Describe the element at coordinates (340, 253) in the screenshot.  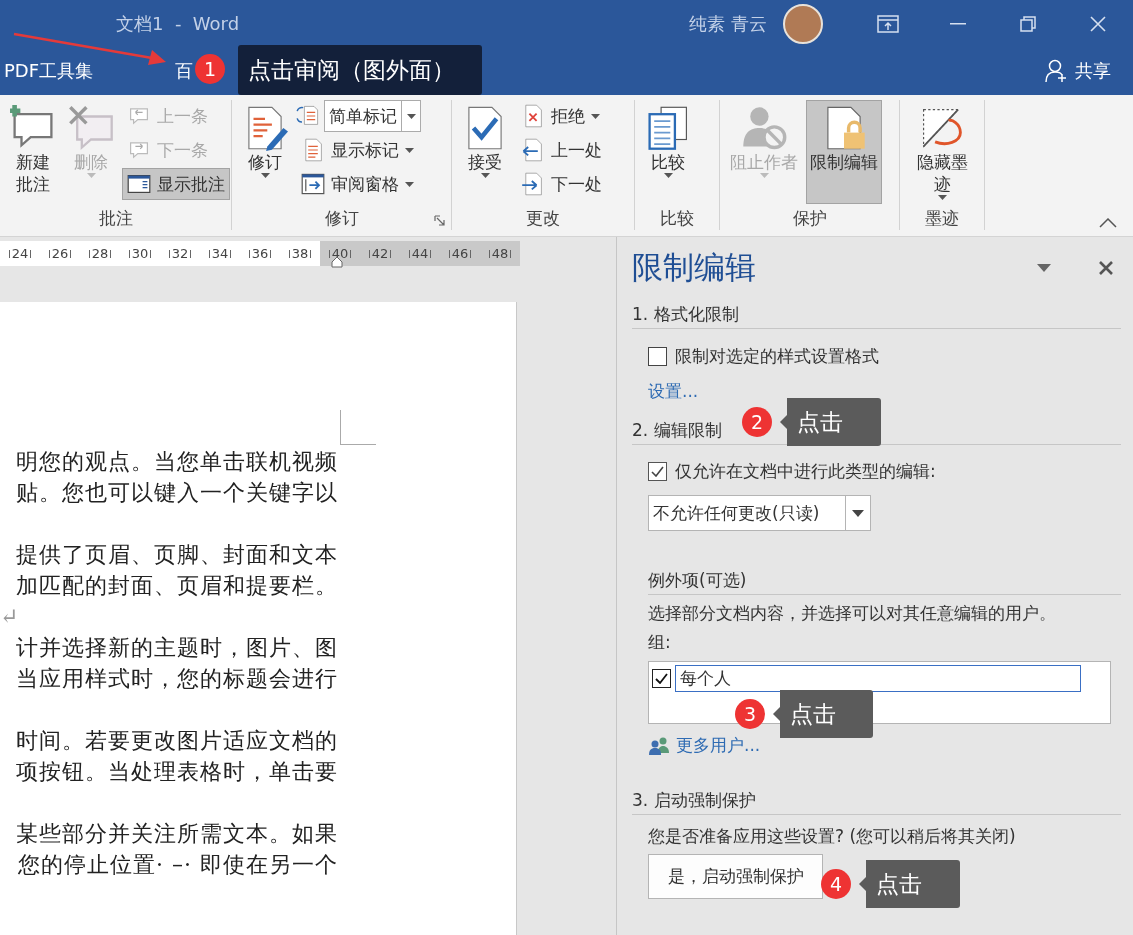
I see `ruler-number: 40` at that location.